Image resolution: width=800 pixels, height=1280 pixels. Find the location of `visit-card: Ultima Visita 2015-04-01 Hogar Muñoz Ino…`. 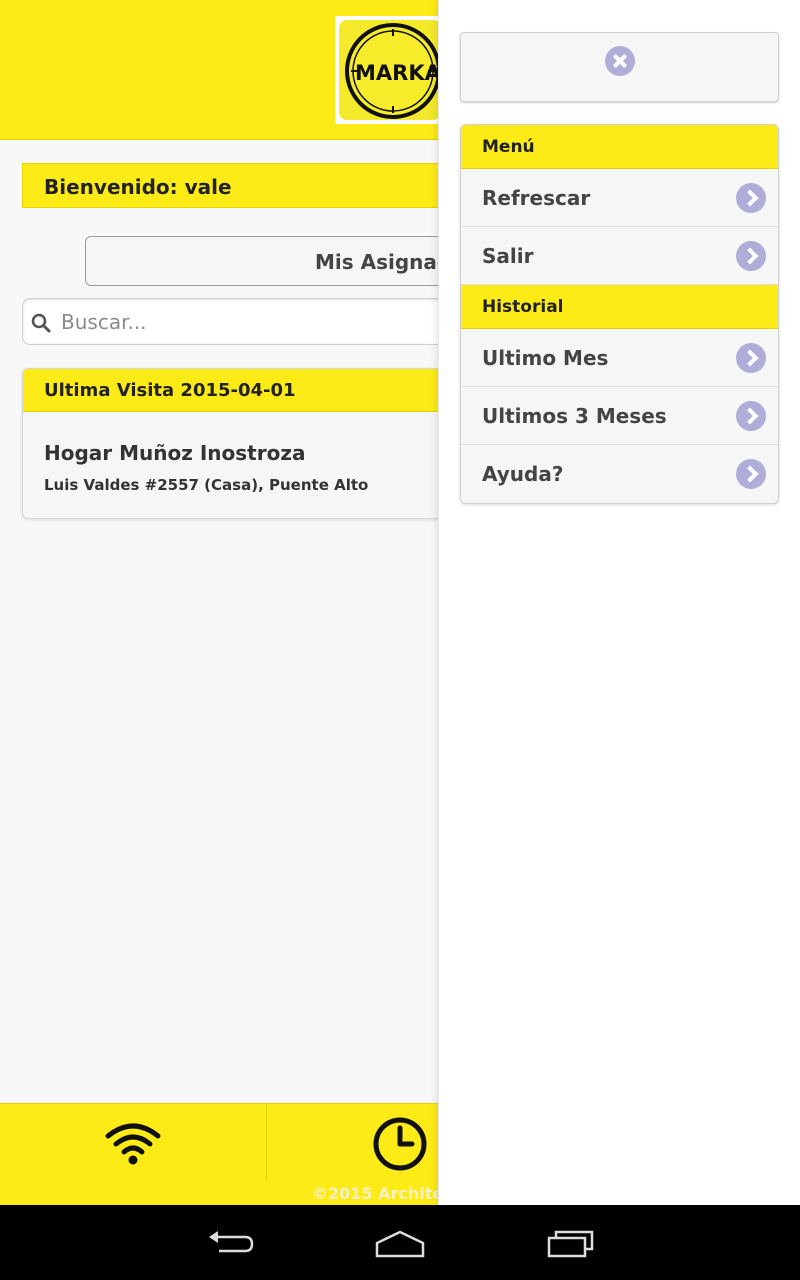

visit-card: Ultima Visita 2015-04-01 Hogar Muñoz Ino… is located at coordinates (242, 443).